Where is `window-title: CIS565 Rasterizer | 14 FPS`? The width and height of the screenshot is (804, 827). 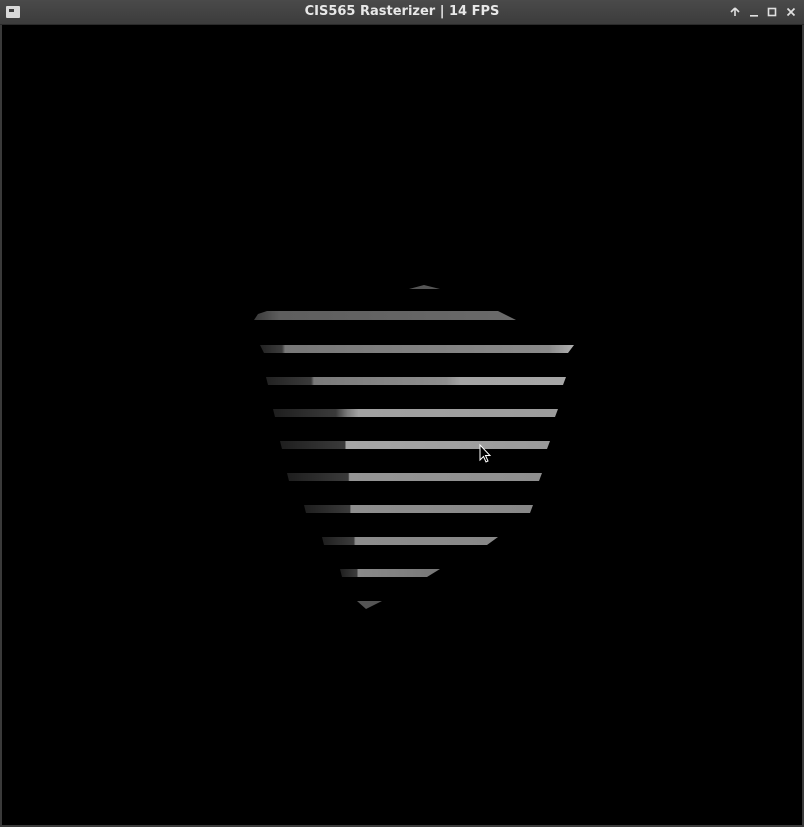
window-title: CIS565 Rasterizer | 14 FPS is located at coordinates (402, 11).